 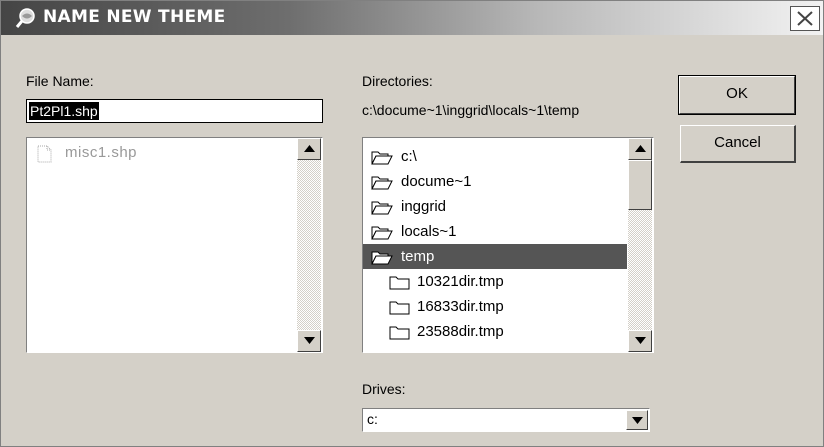 What do you see at coordinates (495, 156) in the screenshot?
I see `directory-item-c: c:\` at bounding box center [495, 156].